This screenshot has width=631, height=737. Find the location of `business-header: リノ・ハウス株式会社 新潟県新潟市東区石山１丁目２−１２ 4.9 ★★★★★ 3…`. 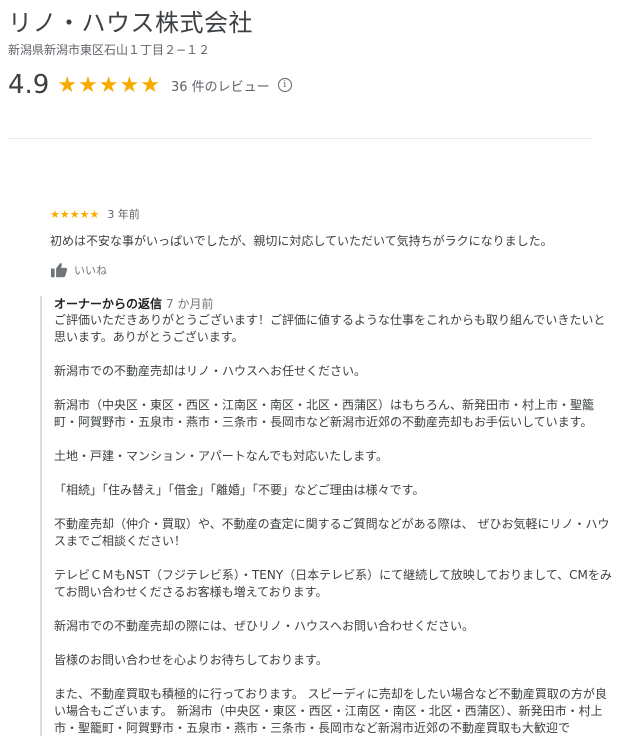

business-header: リノ・ハウス株式会社 新潟県新潟市東区石山１丁目２−１２ 4.9 ★★★★★ 3… is located at coordinates (308, 55).